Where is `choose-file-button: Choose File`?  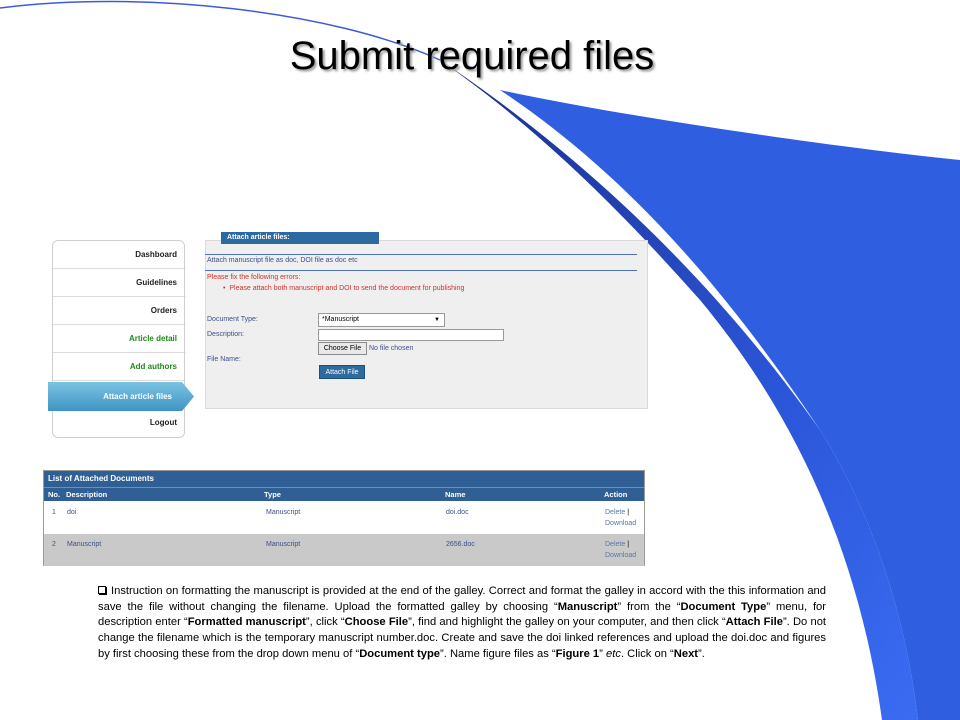
choose-file-button: Choose File is located at coordinates (342, 348).